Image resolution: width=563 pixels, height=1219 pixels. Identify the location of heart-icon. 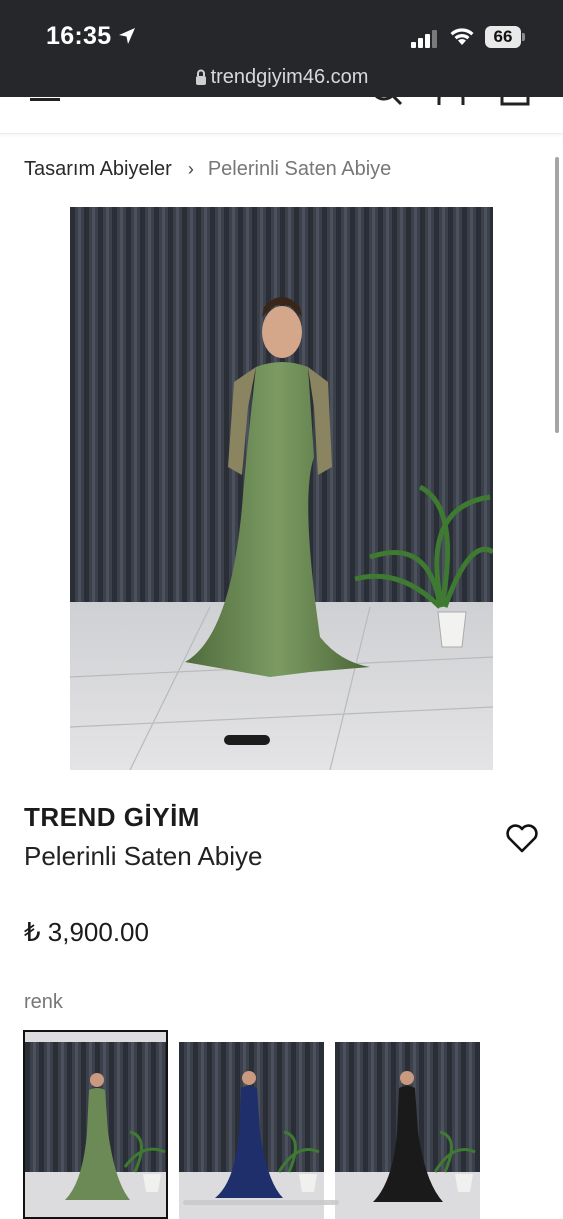
(522, 839).